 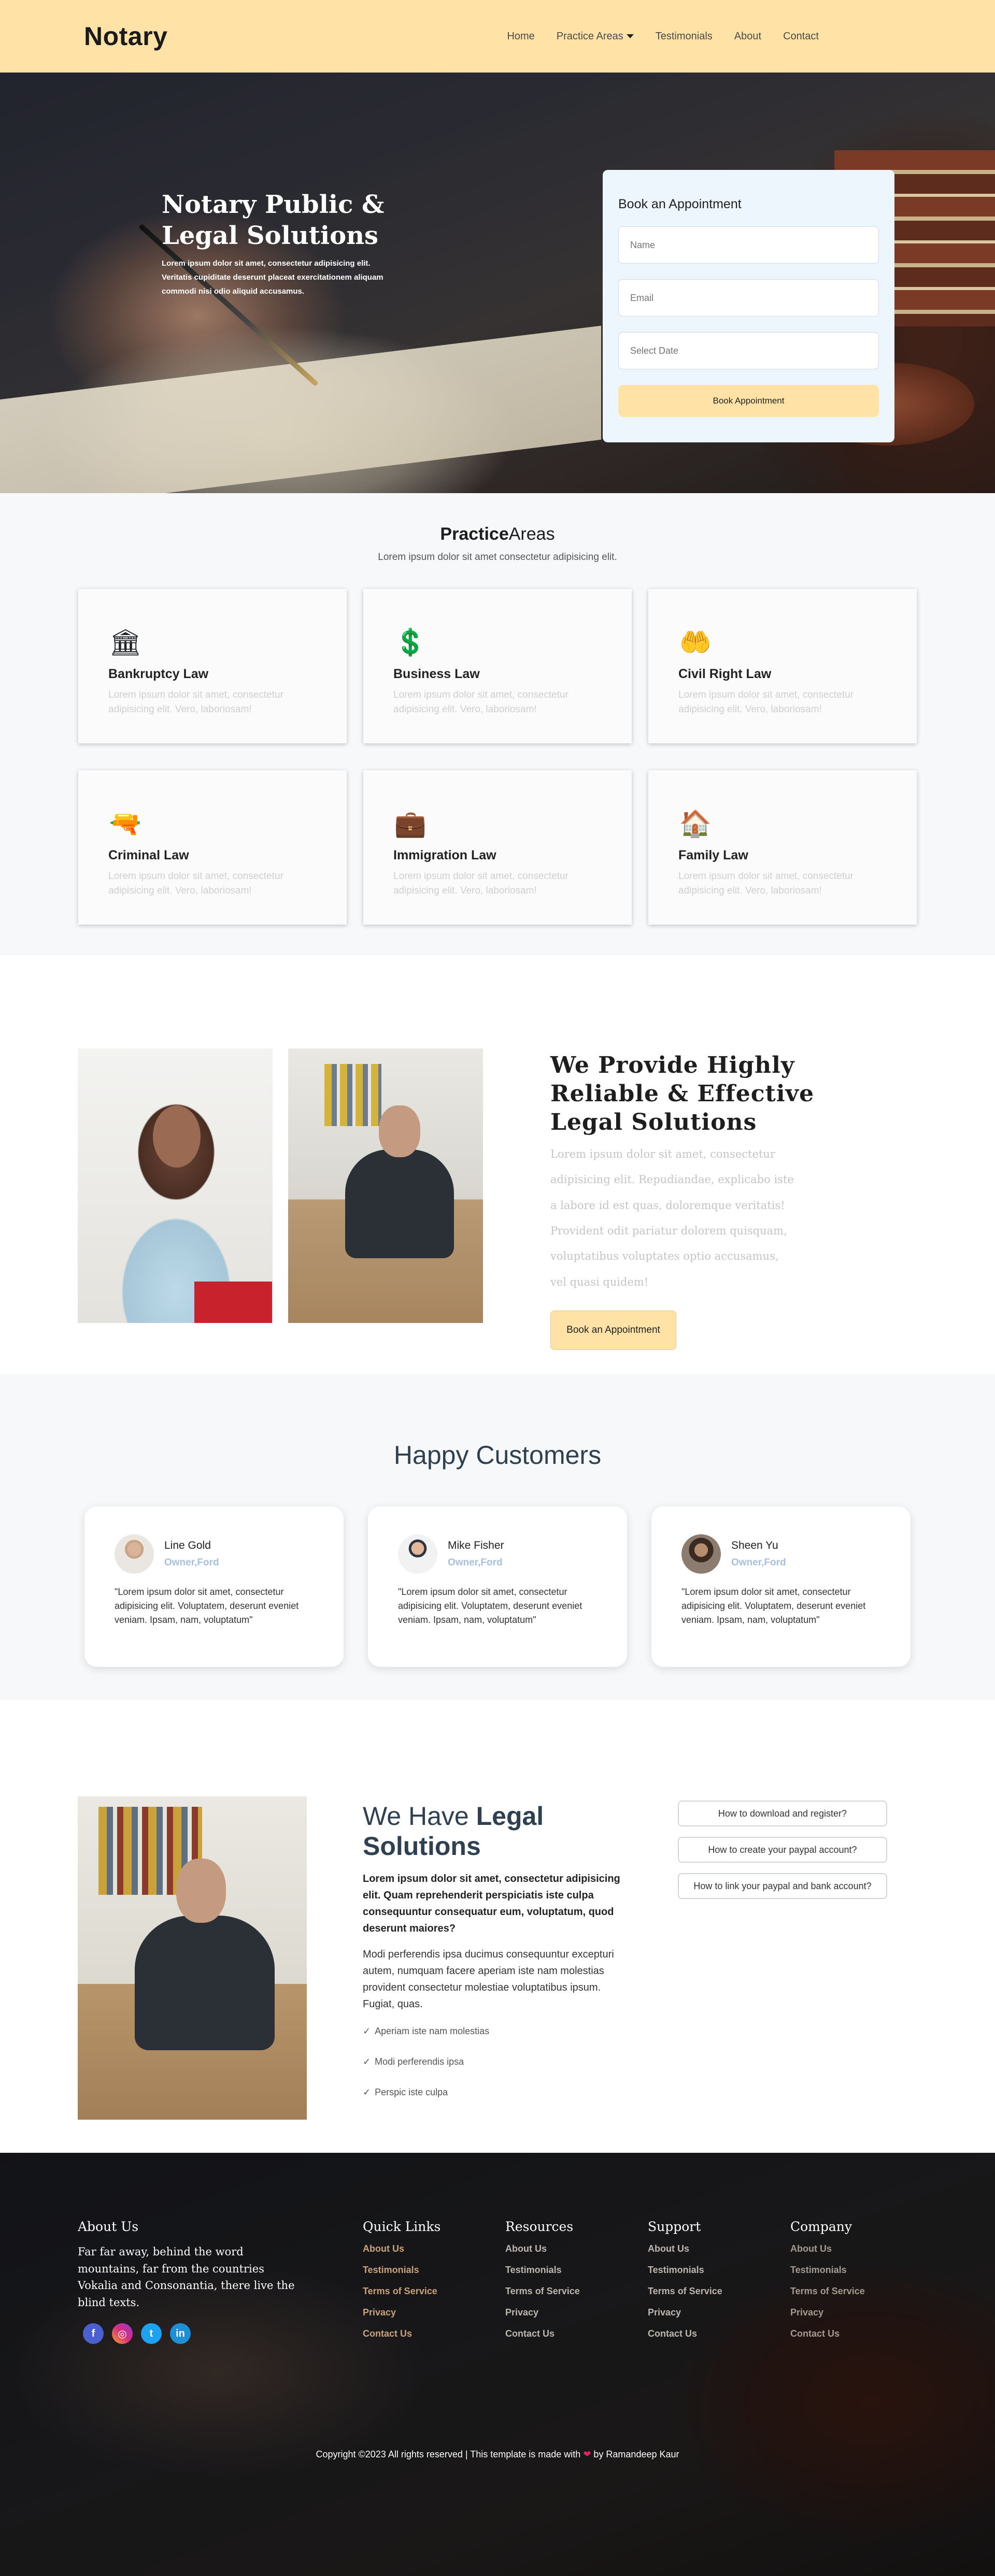 What do you see at coordinates (747, 36) in the screenshot?
I see `nav-about: About` at bounding box center [747, 36].